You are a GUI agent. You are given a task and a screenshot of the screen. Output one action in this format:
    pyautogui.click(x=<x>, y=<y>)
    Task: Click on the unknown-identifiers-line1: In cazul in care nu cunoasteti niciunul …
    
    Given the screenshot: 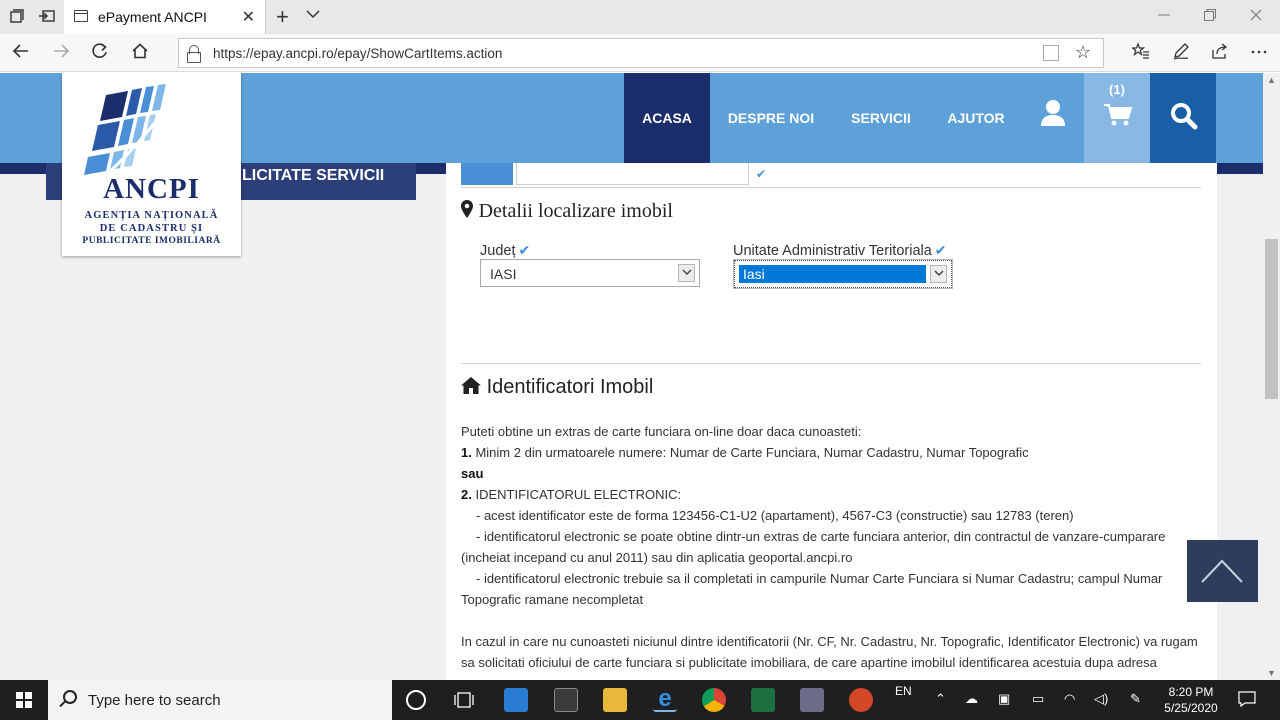 What is the action you would take?
    pyautogui.click(x=829, y=641)
    